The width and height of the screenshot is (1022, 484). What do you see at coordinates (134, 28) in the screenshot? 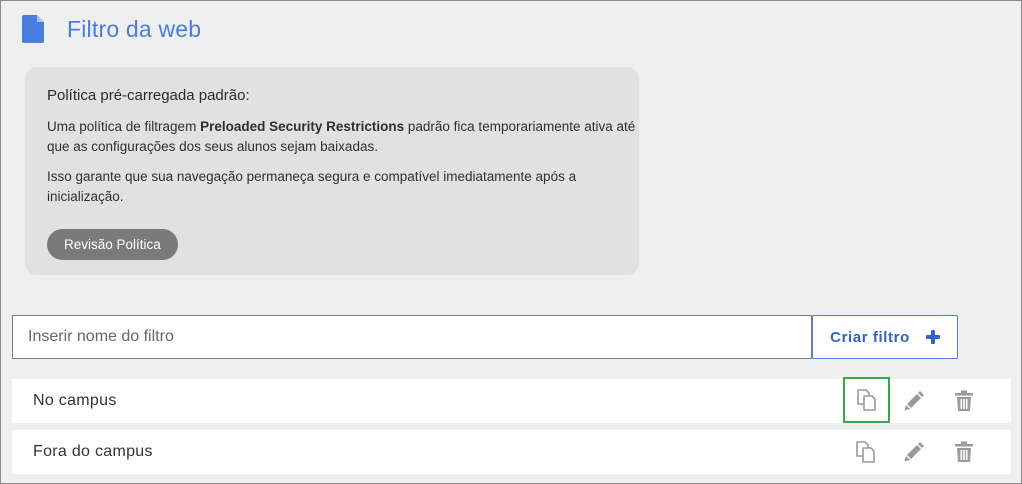
I see `page-title: Filtro da web` at bounding box center [134, 28].